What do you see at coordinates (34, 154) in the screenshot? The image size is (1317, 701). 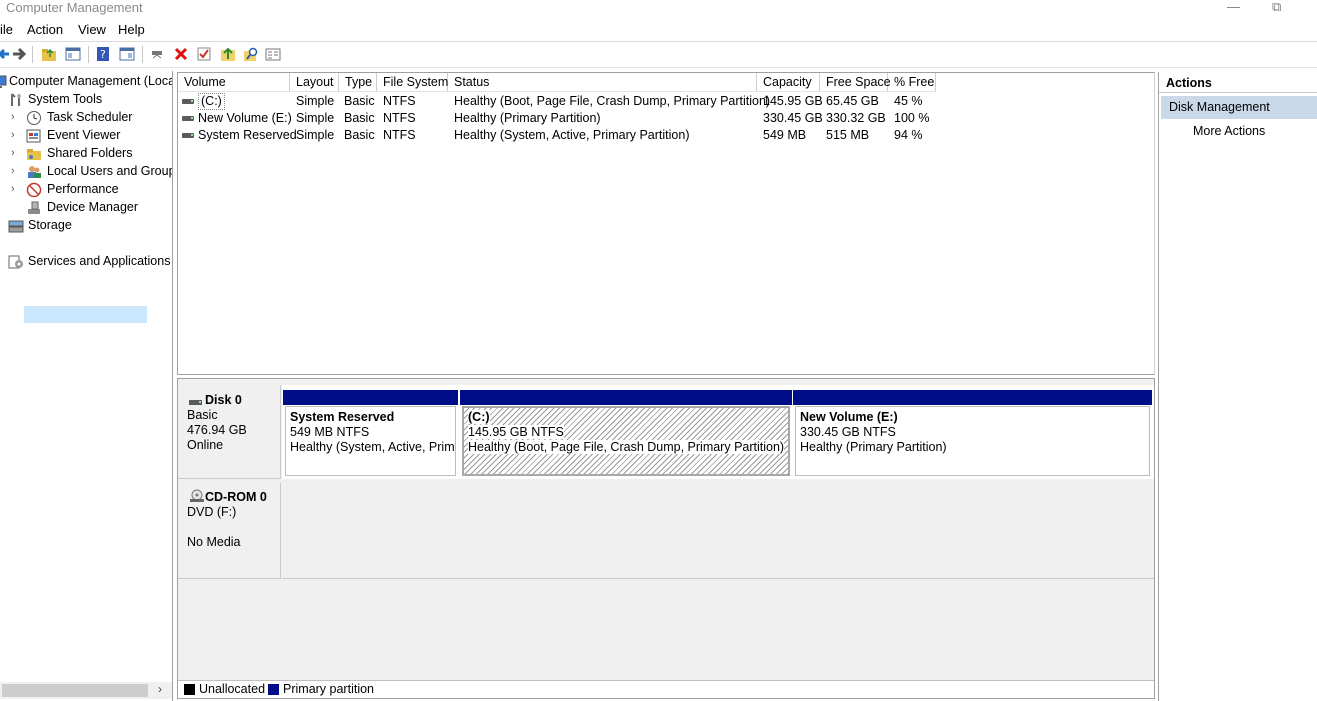 I see `shared-folder-icon` at bounding box center [34, 154].